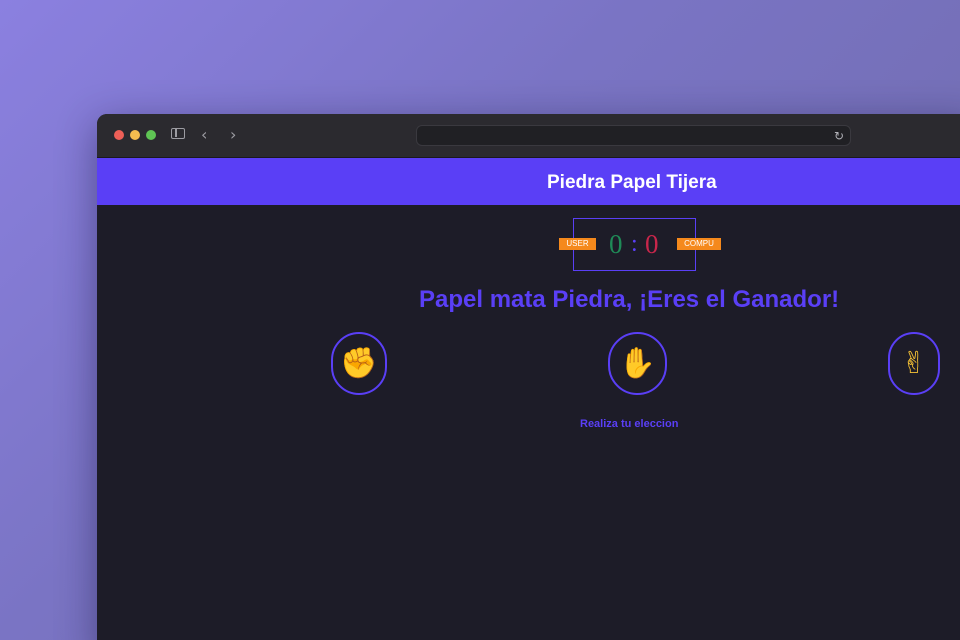 This screenshot has width=960, height=640. I want to click on user-score-label: USER, so click(577, 244).